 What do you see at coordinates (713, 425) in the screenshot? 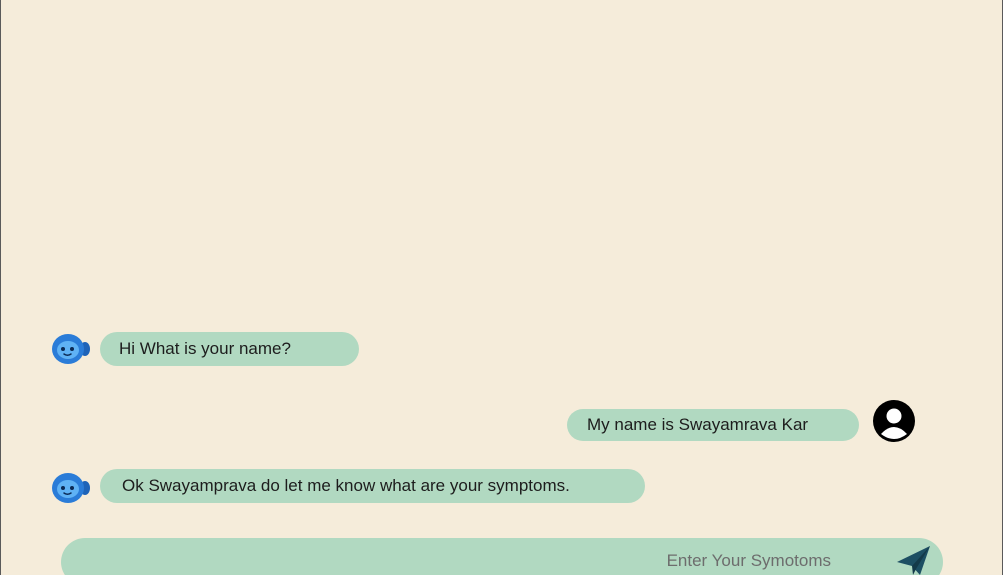
I see `message-bubble-user: My name is Swayamrava Kar` at bounding box center [713, 425].